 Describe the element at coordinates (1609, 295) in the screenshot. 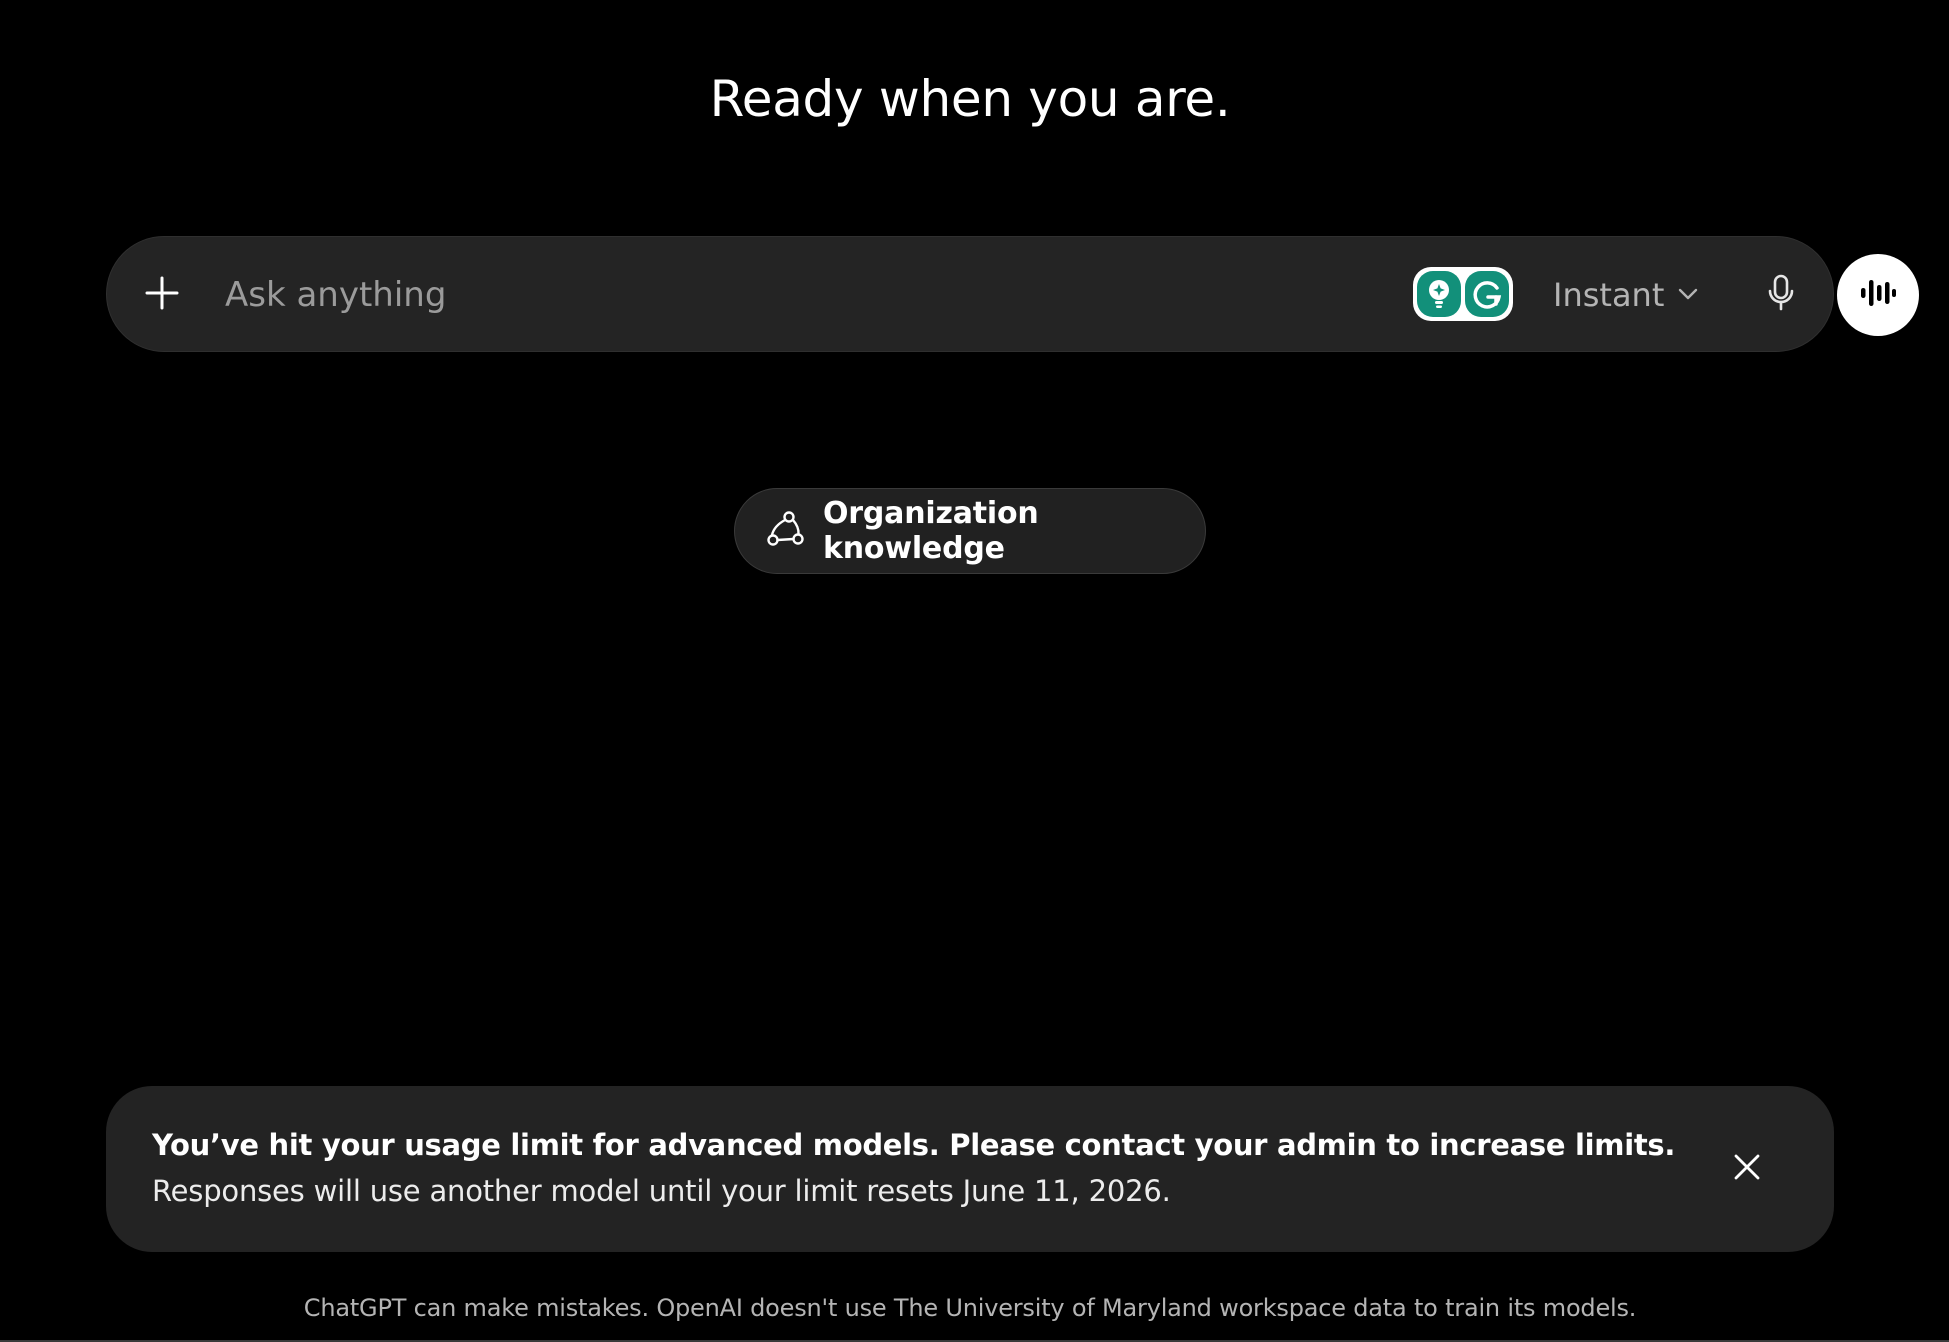

I see `model-selector-label: Instant` at that location.